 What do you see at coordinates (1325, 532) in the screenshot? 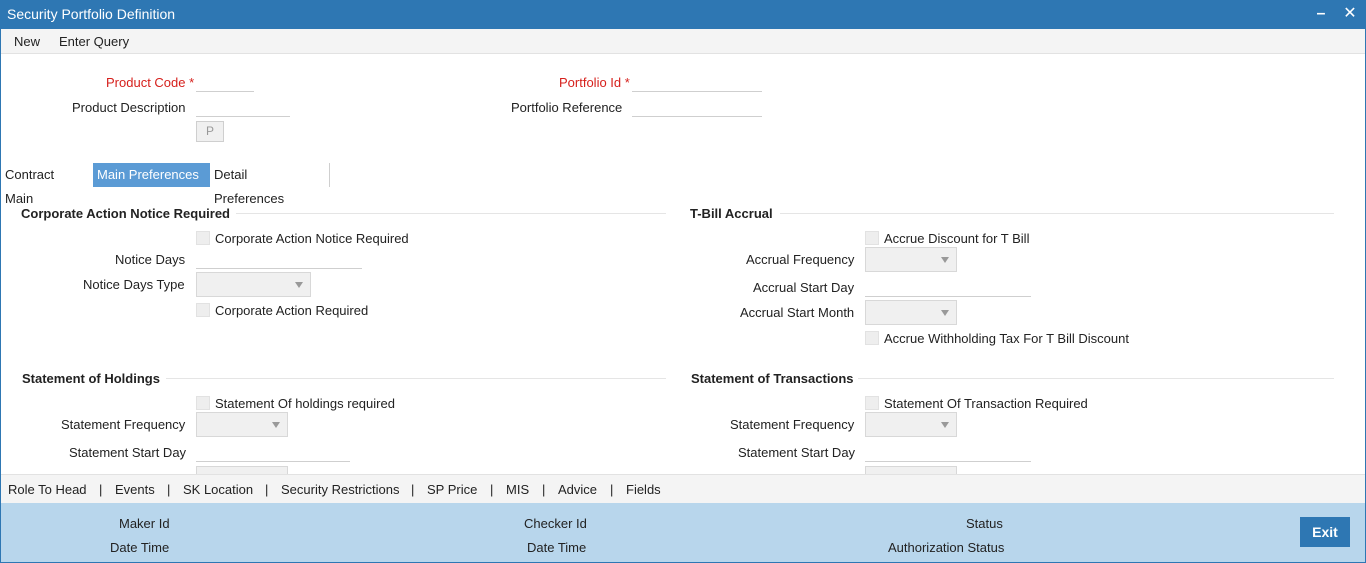
I see `exit-button: Exit` at bounding box center [1325, 532].